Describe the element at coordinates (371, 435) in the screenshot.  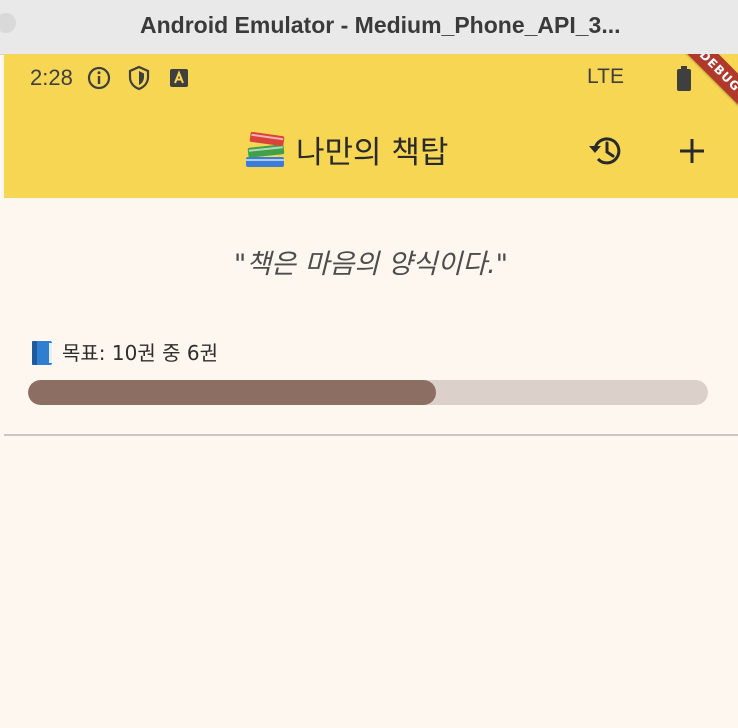
I see `divider` at that location.